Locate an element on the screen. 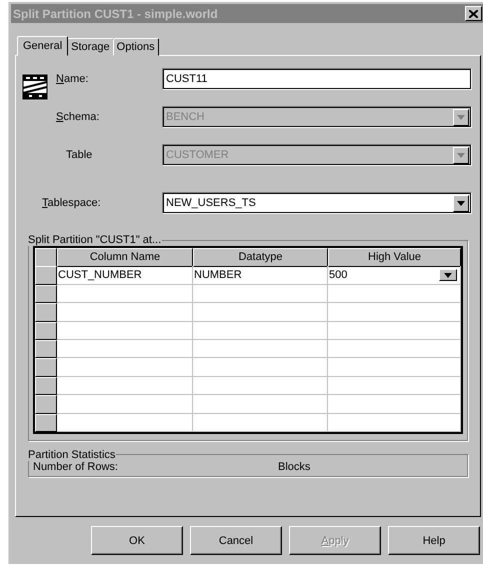 This screenshot has height=566, width=483. window-title: Split Partition CUST1 - simple.world is located at coordinates (115, 13).